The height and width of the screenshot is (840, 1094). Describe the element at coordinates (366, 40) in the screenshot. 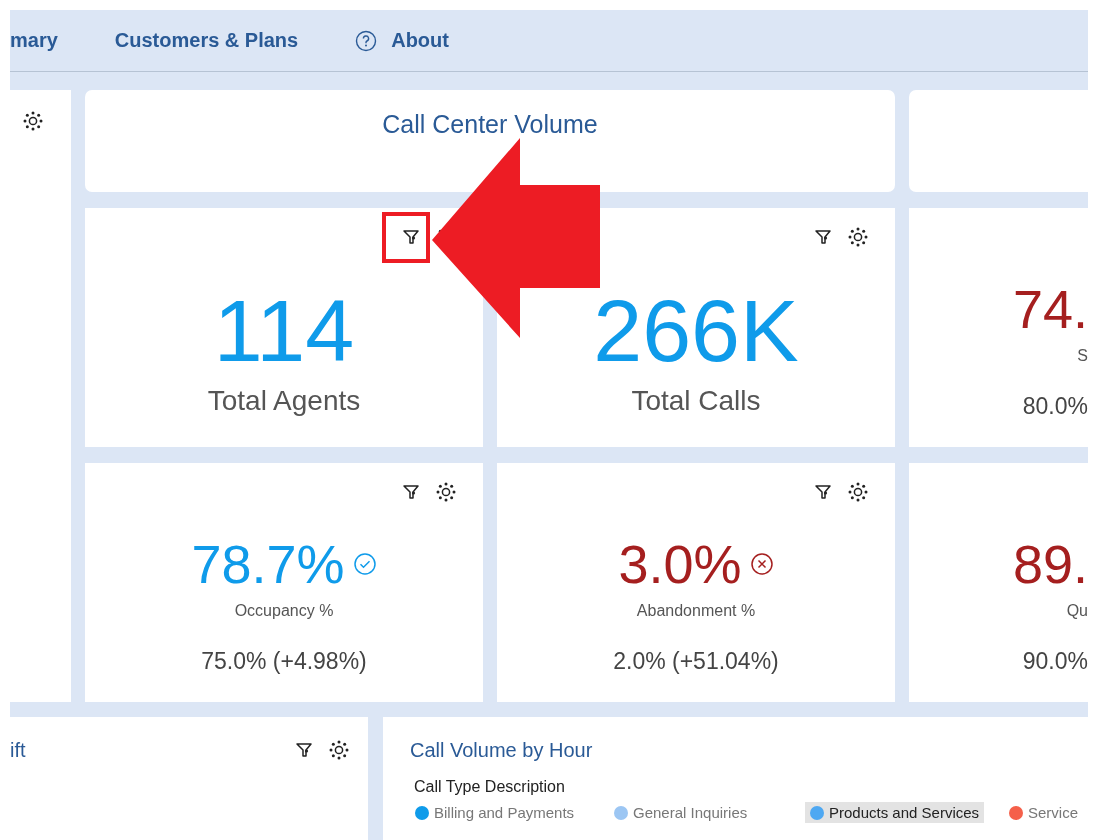

I see `help-icon` at that location.